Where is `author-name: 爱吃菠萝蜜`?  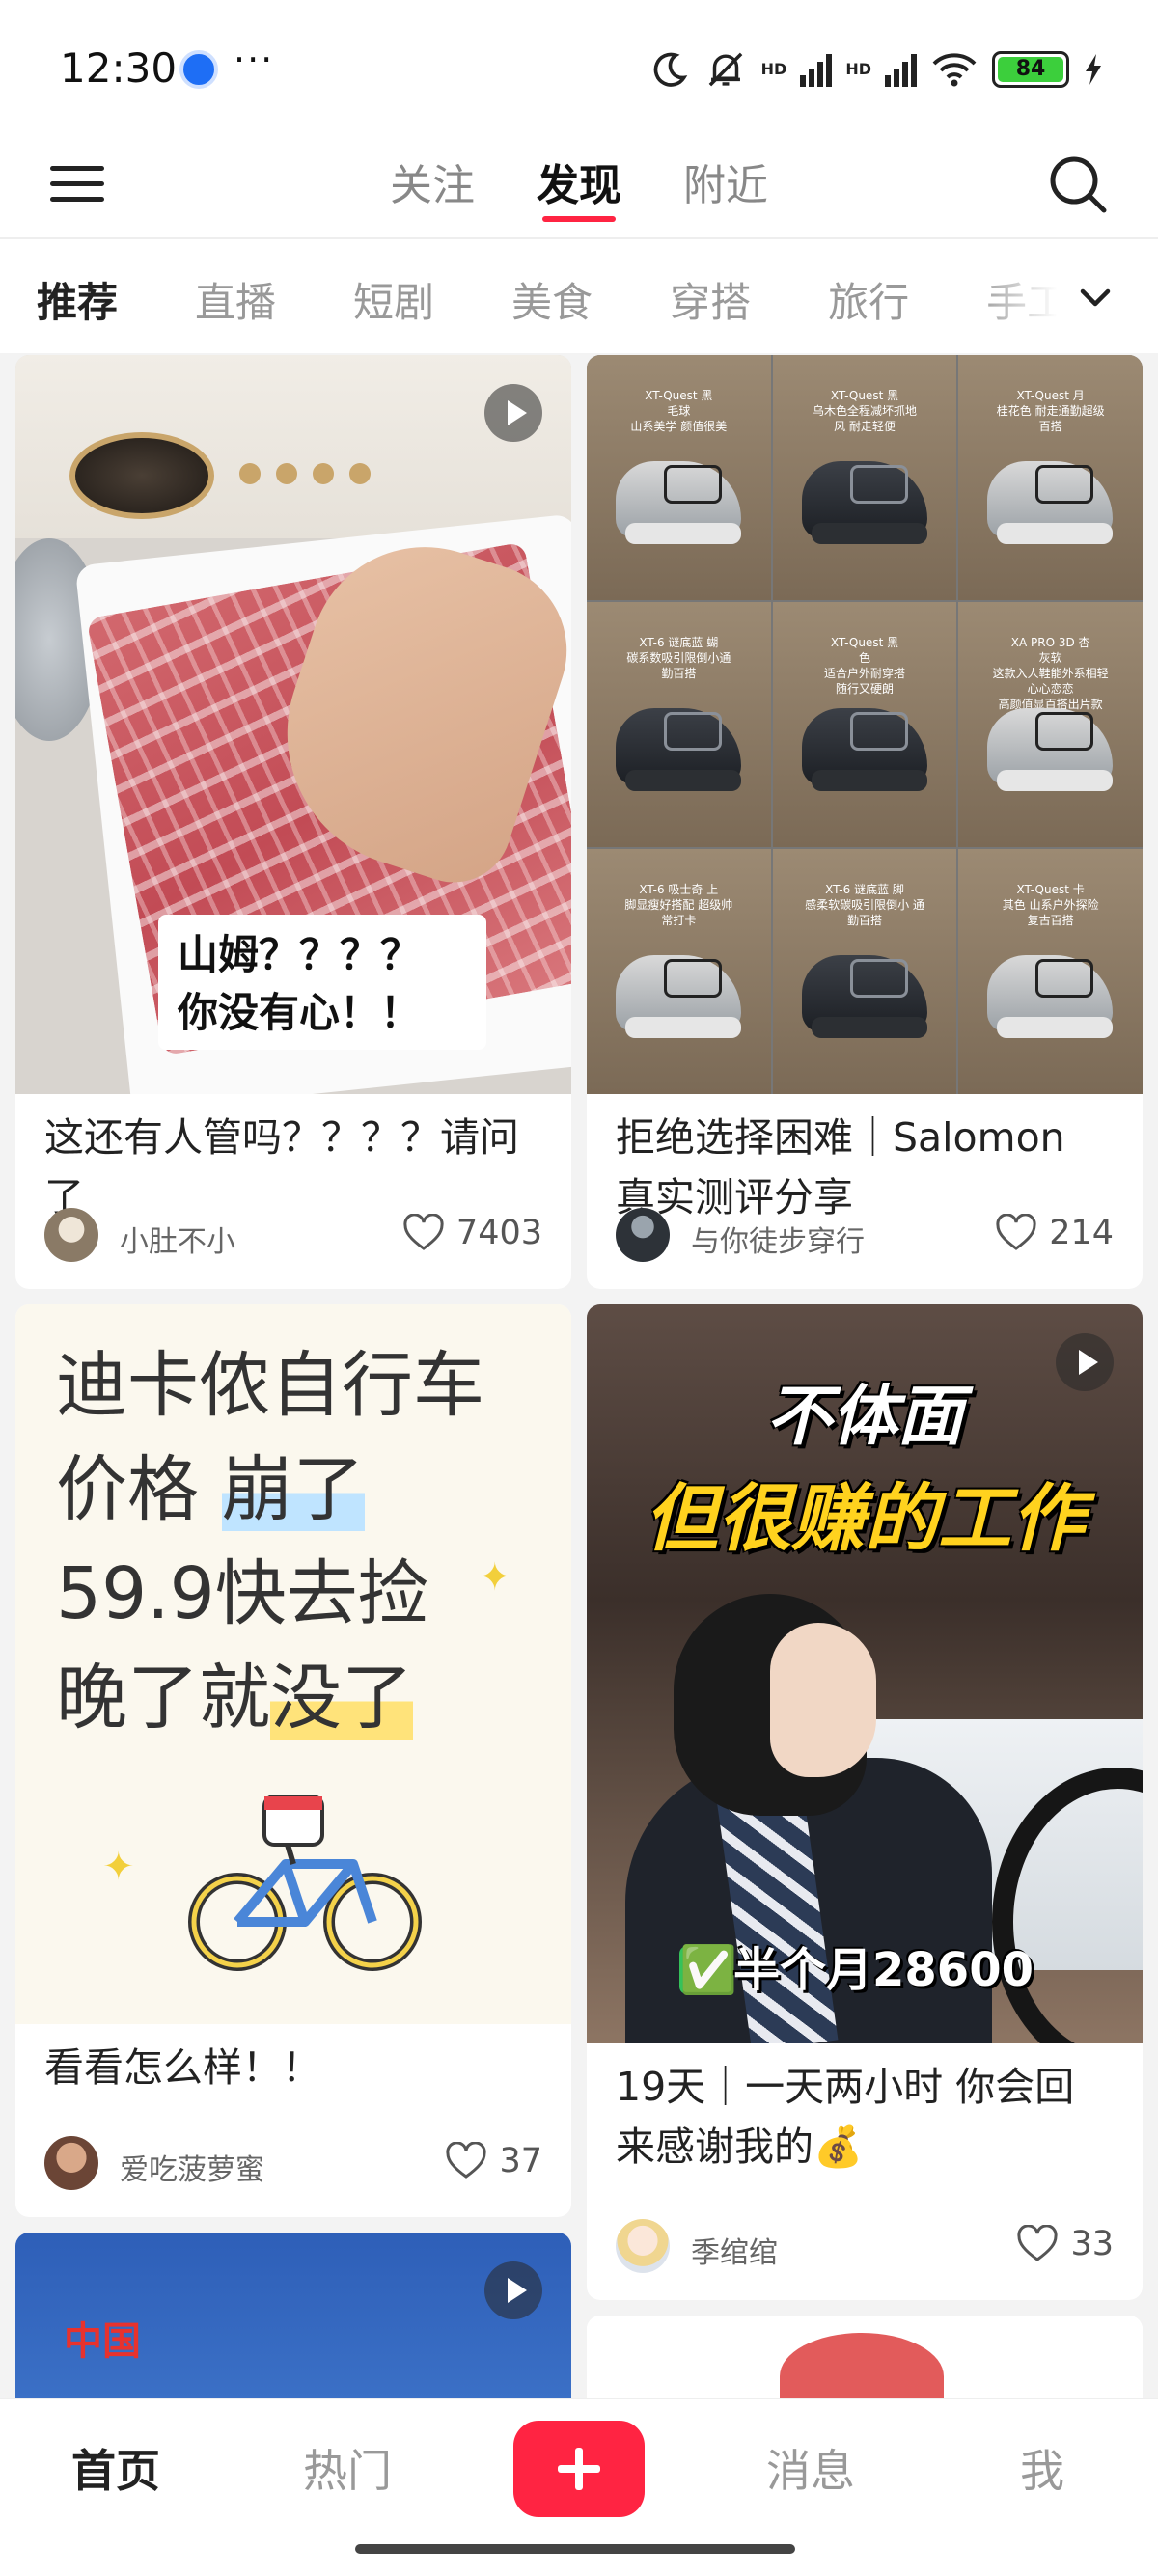 author-name: 爱吃菠萝蜜 is located at coordinates (192, 2167).